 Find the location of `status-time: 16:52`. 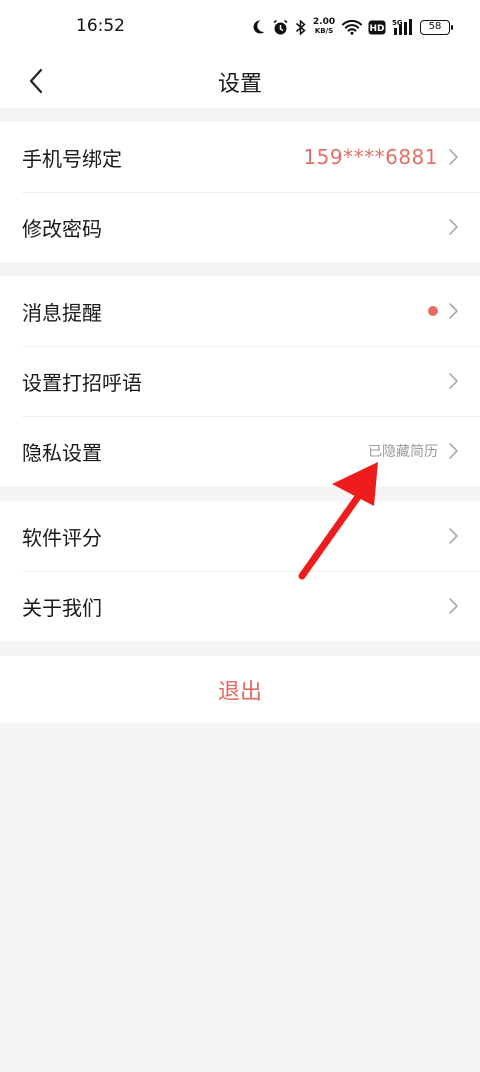

status-time: 16:52 is located at coordinates (100, 26).